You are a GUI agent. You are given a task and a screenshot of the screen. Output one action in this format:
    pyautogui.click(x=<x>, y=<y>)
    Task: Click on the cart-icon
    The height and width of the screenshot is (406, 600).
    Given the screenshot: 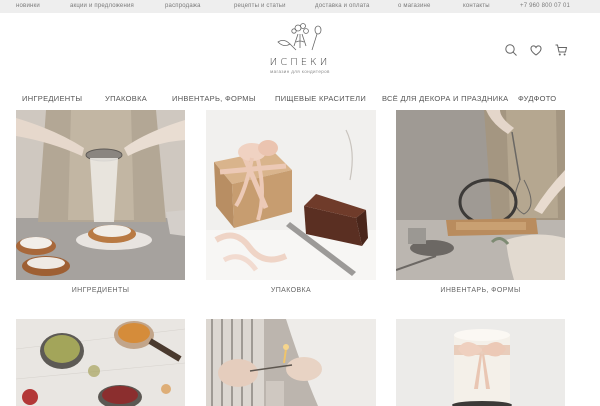 What is the action you would take?
    pyautogui.click(x=561, y=50)
    